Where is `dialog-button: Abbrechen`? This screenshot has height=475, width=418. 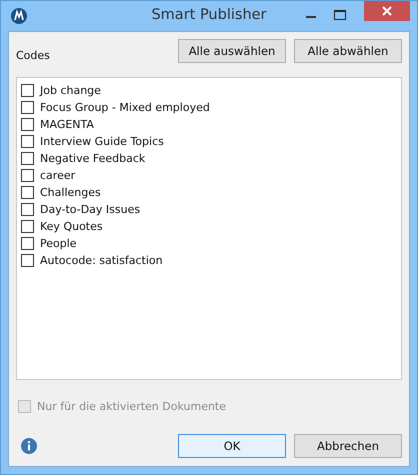 dialog-button: Abbrechen is located at coordinates (348, 446).